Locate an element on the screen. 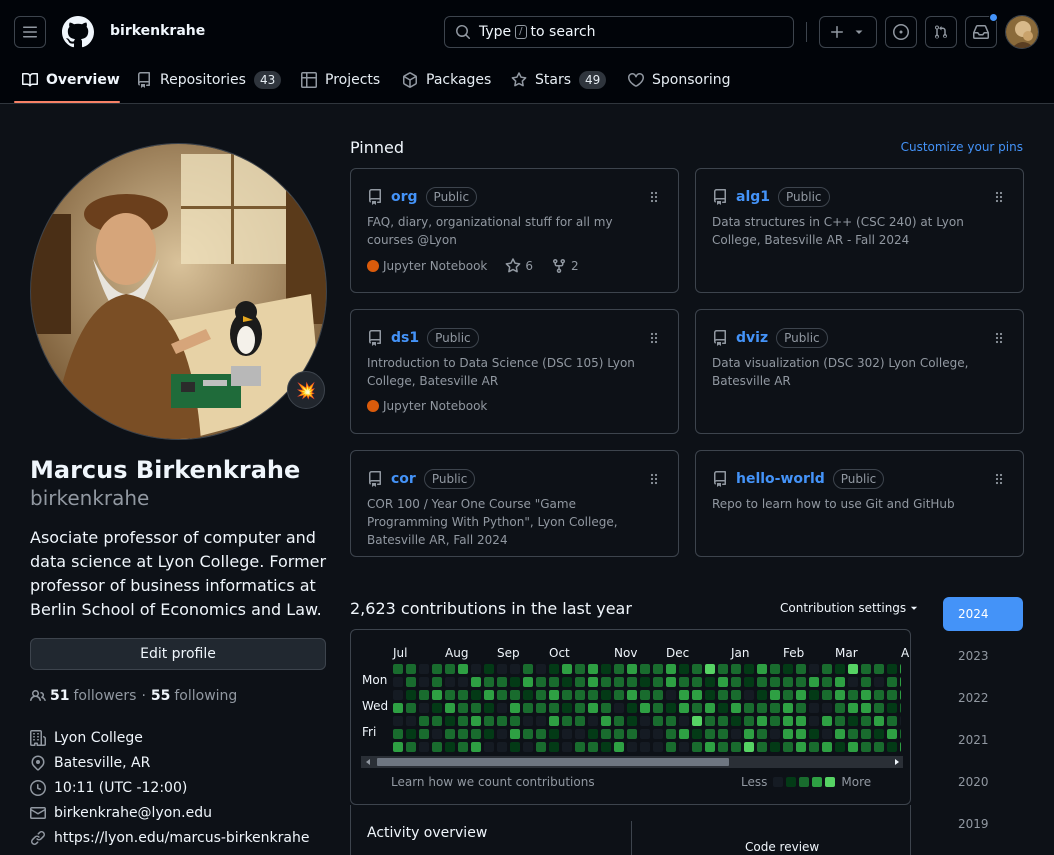 Image resolution: width=1054 pixels, height=855 pixels. search-input: Type / to search is located at coordinates (619, 32).